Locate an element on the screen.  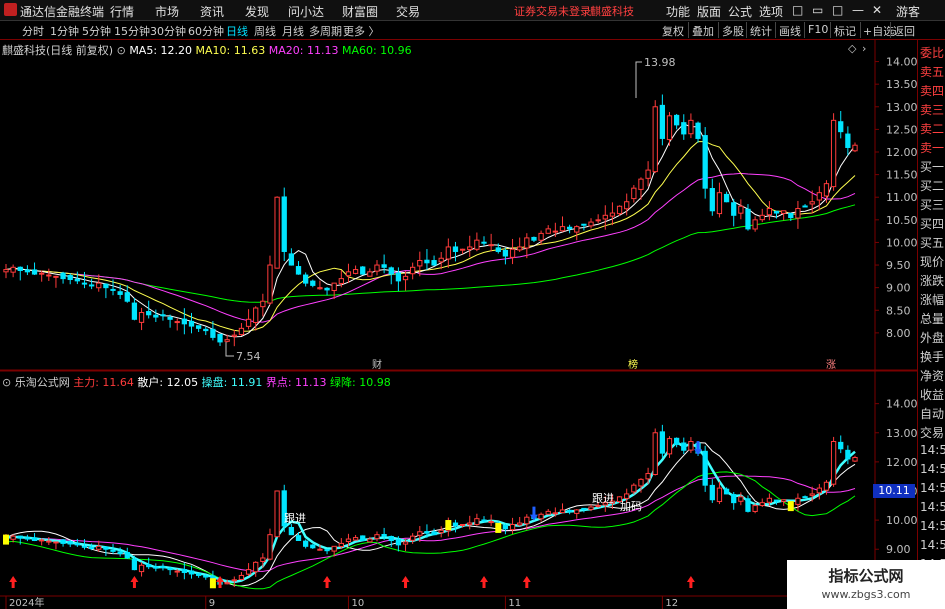
period-fenshi: 分时 is located at coordinates (33, 31).